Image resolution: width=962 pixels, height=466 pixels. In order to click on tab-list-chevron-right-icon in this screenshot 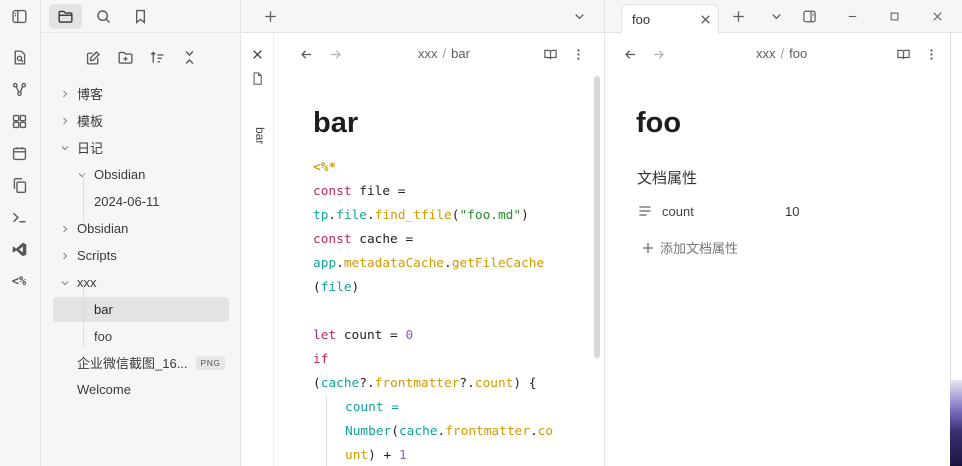, I will do `click(776, 16)`.